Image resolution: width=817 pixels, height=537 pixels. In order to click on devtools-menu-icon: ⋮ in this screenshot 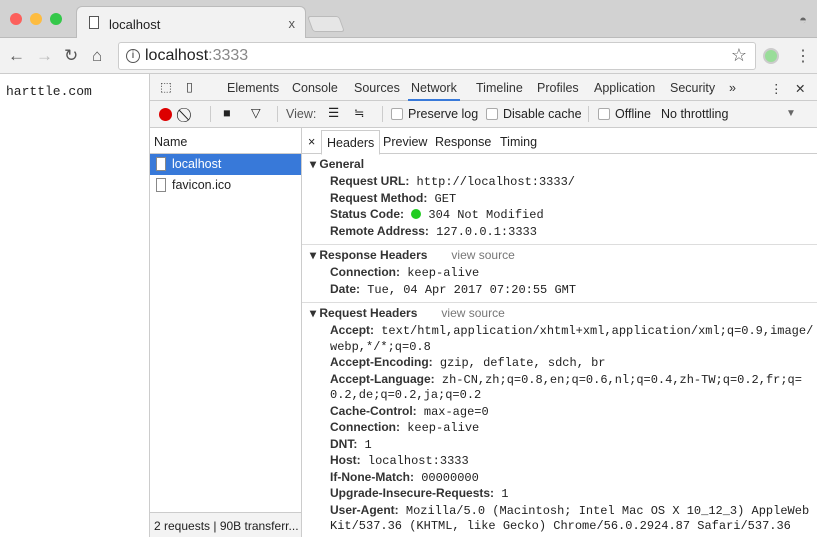, I will do `click(776, 88)`.